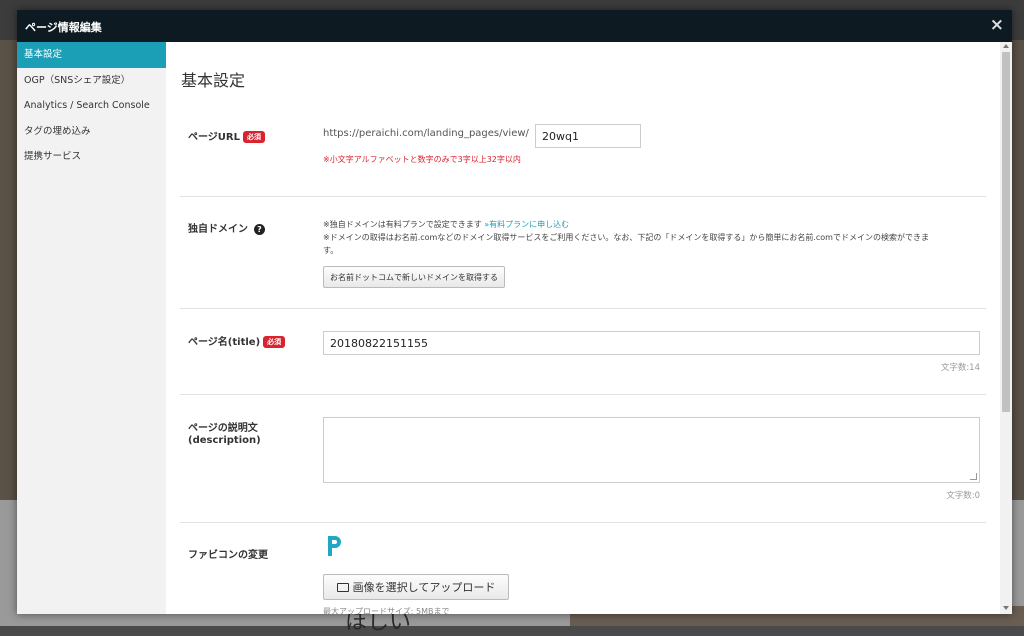 This screenshot has width=1024, height=636. I want to click on max-upload-size-note: 最大アップロードサイズ: 5MBまで, so click(386, 610).